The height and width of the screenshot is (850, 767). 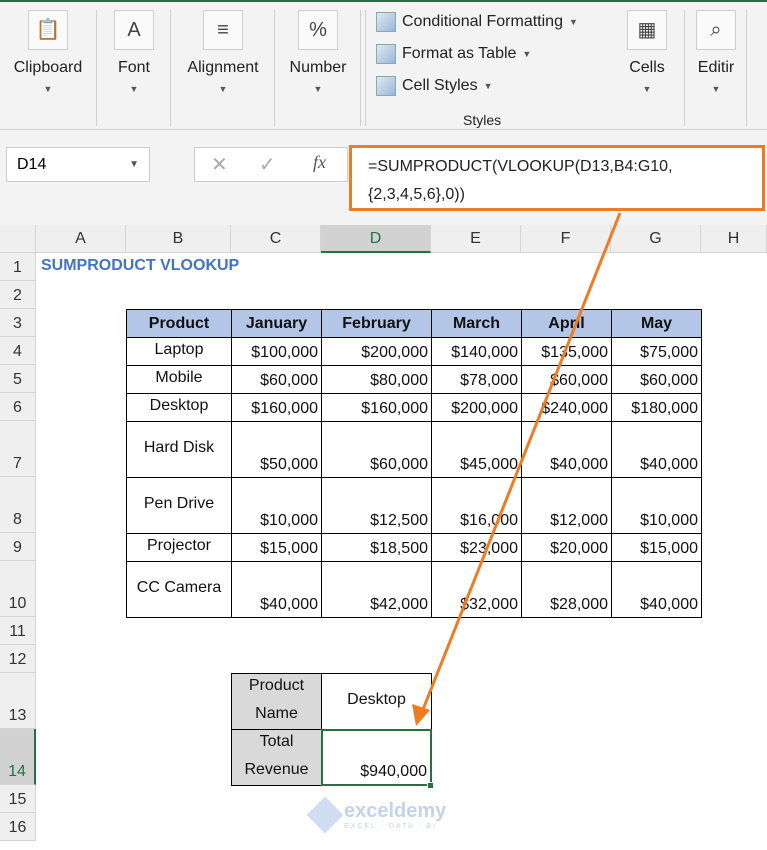 What do you see at coordinates (376, 757) in the screenshot?
I see `total-revenue-cell: $940,000` at bounding box center [376, 757].